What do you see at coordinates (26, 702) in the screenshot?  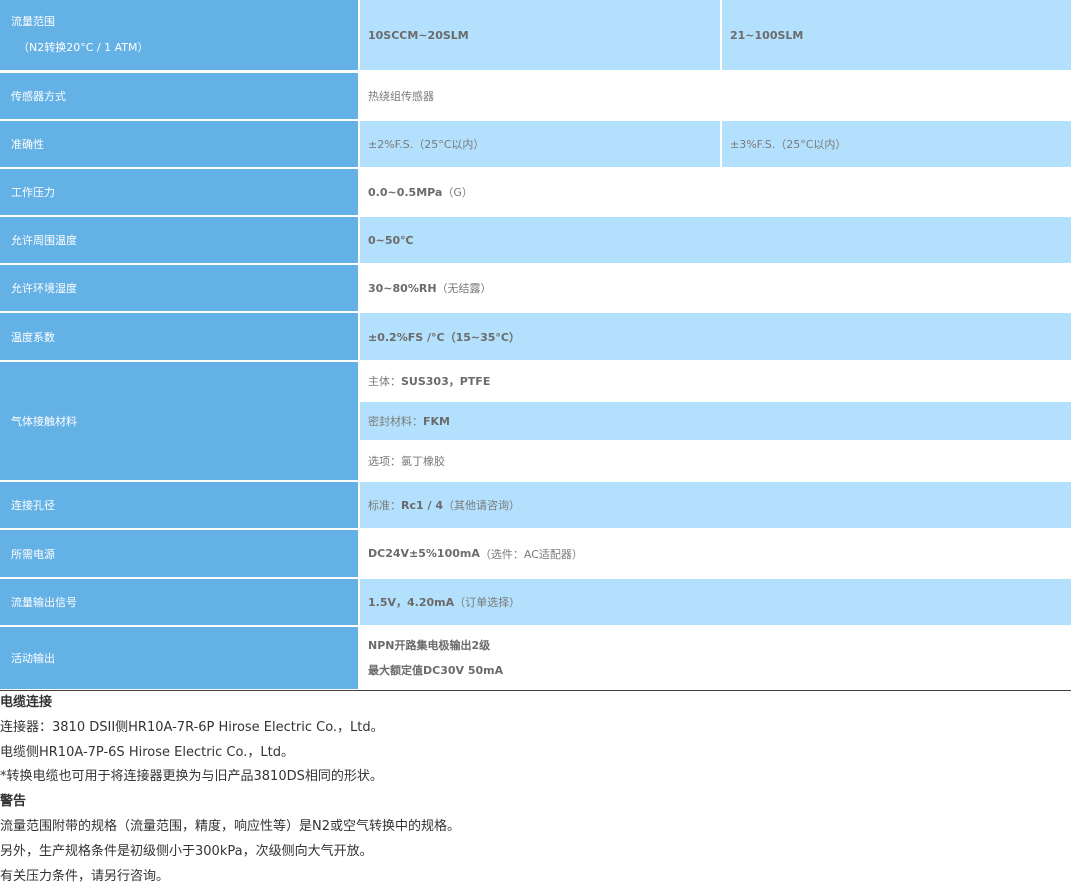 I see `cable-connection-heading: 电缆连接` at bounding box center [26, 702].